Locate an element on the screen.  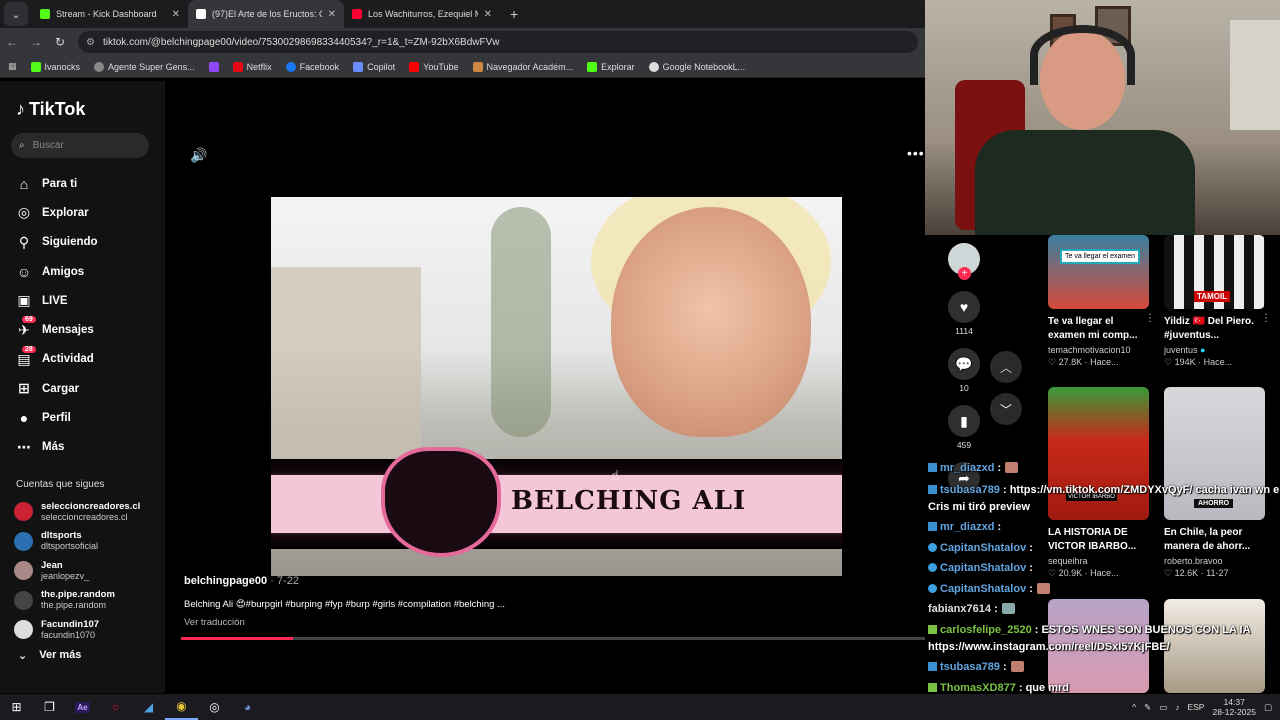
wall-poster is located at coordinates (1255, 75).